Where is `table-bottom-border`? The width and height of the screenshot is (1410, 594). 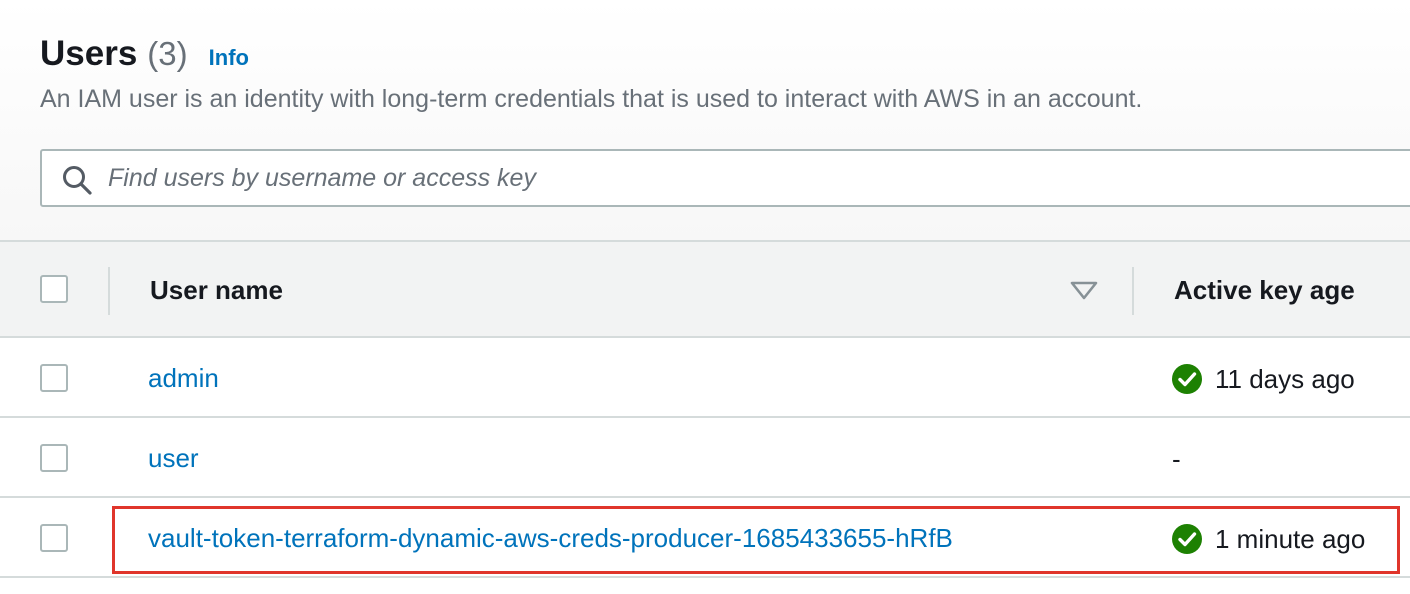
table-bottom-border is located at coordinates (705, 577).